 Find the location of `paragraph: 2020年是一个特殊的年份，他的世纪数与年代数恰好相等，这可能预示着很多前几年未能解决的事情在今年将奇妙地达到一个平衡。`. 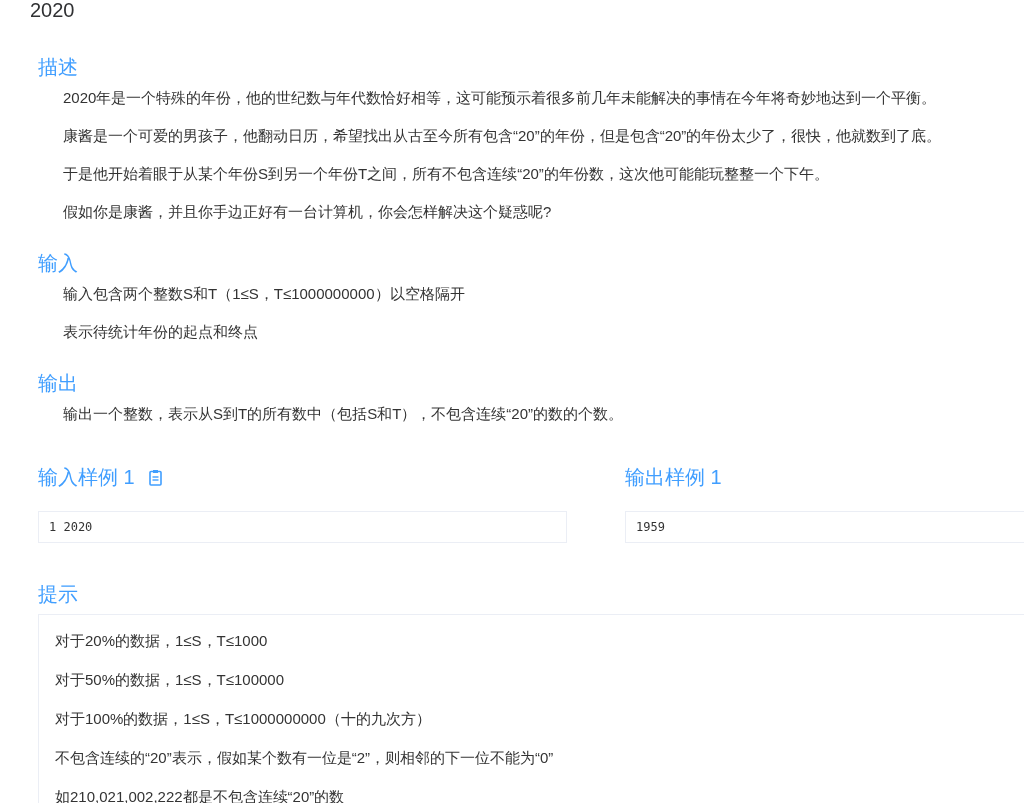

paragraph: 2020年是一个特殊的年份，他的世纪数与年代数恰好相等，这可能预示着很多前几年未能解决的事情在今年将奇妙地达到一个平衡。 is located at coordinates (500, 98).